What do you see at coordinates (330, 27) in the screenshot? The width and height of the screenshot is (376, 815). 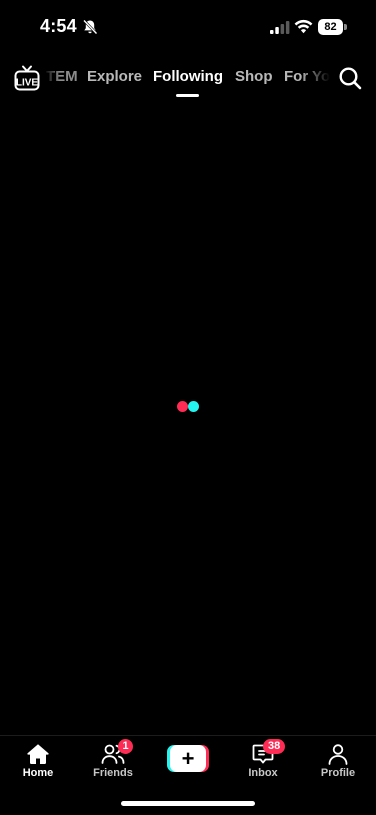 I see `battery-level: 82` at bounding box center [330, 27].